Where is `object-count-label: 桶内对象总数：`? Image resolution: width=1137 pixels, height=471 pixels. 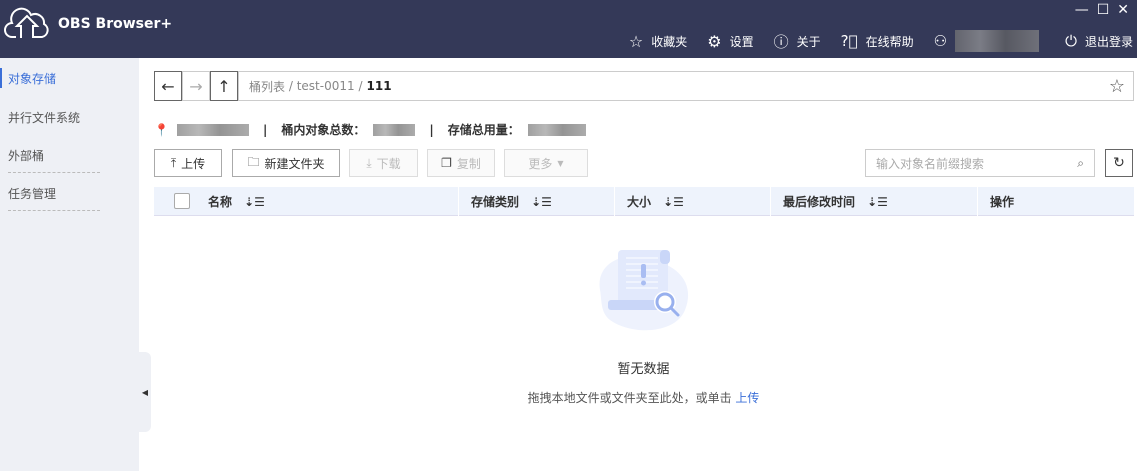 object-count-label: 桶内对象总数： is located at coordinates (323, 130).